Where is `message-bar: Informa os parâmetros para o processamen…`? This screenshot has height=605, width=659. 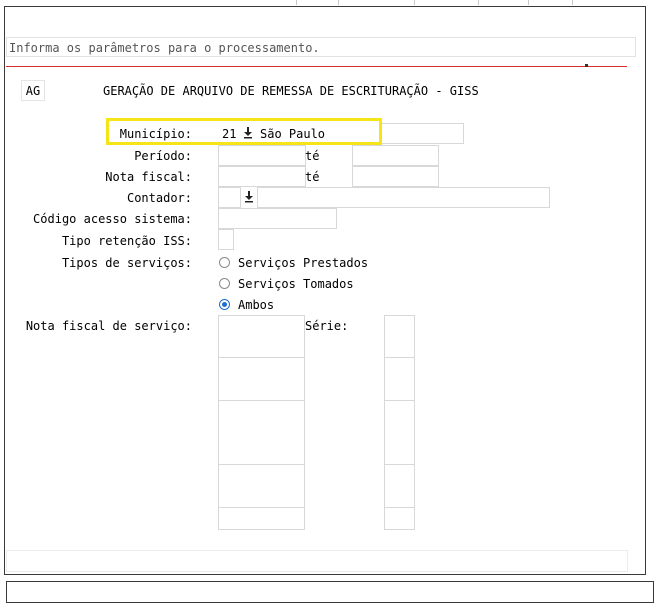 message-bar: Informa os parâmetros para o processamen… is located at coordinates (321, 47).